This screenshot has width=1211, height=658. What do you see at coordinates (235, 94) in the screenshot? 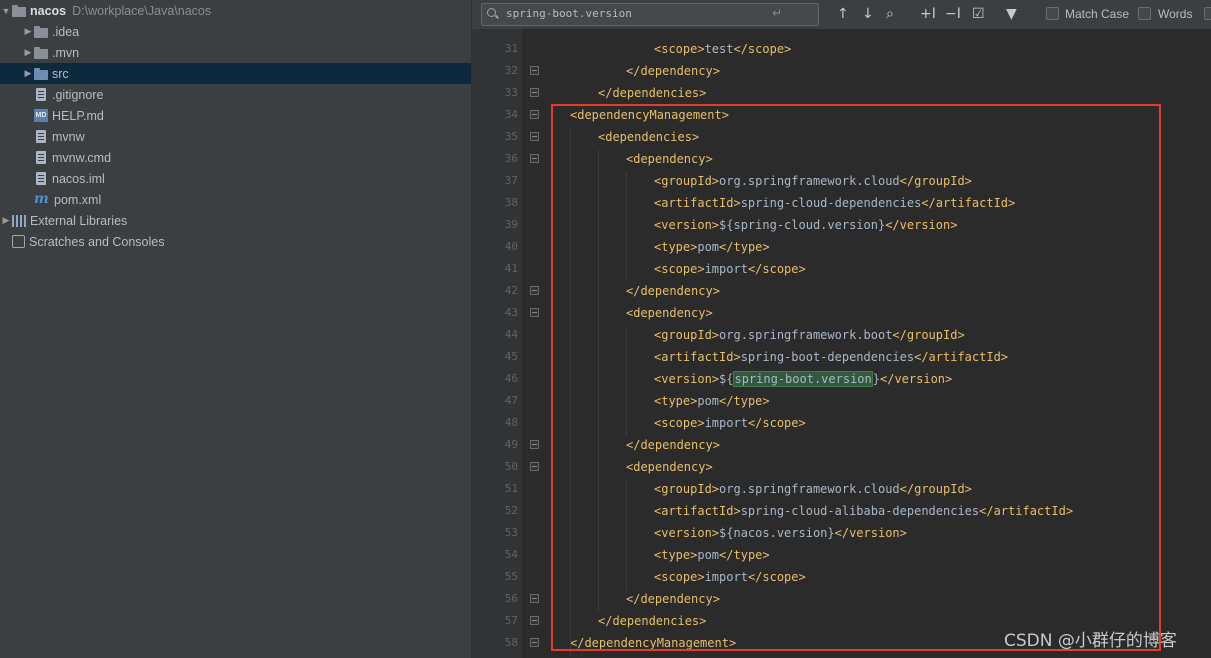
I see `tree-item: .gitignore` at bounding box center [235, 94].